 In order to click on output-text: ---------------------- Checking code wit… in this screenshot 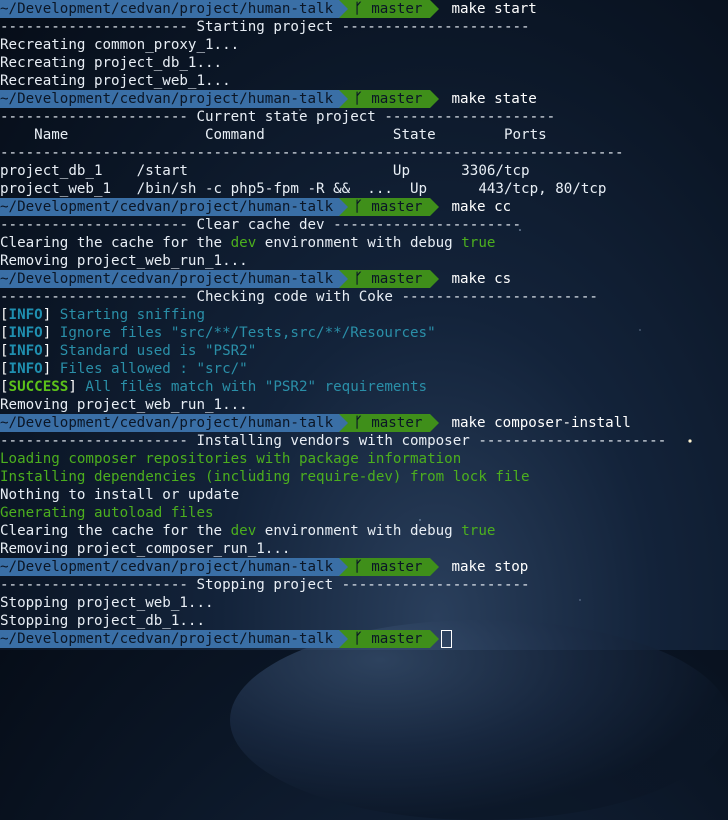, I will do `click(299, 297)`.